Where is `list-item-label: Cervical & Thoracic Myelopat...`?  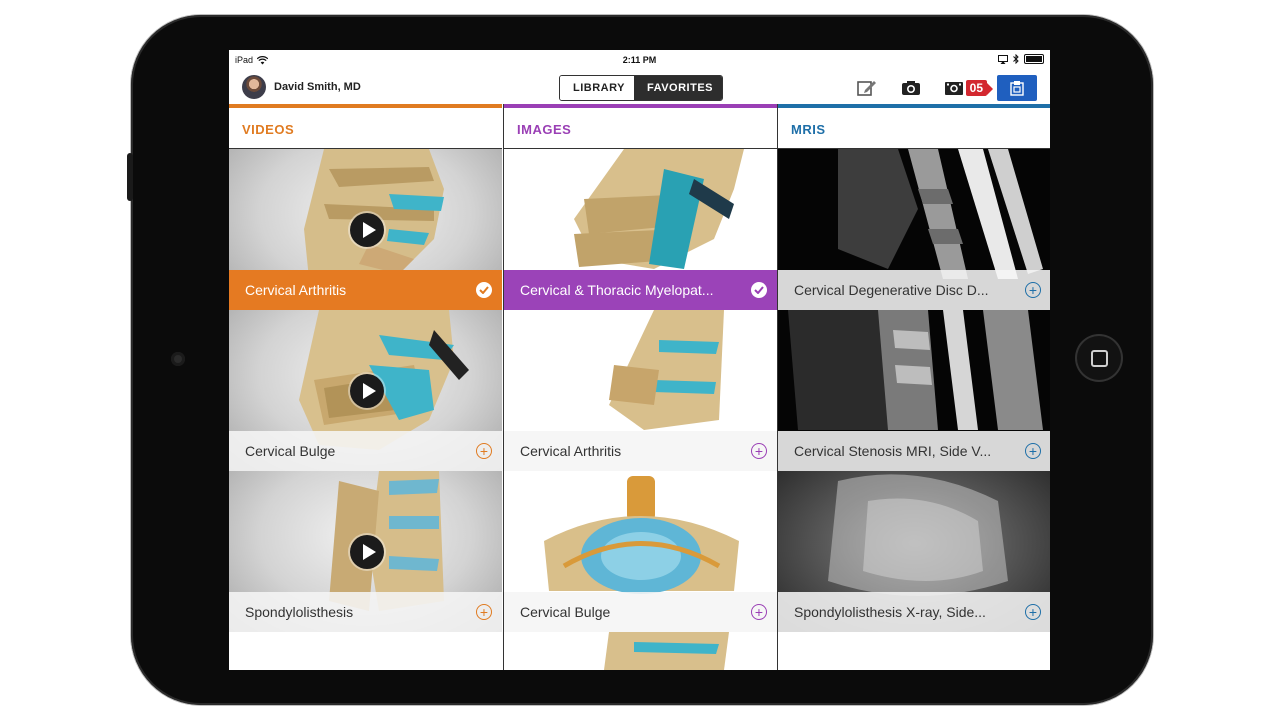 list-item-label: Cervical & Thoracic Myelopat... is located at coordinates (640, 290).